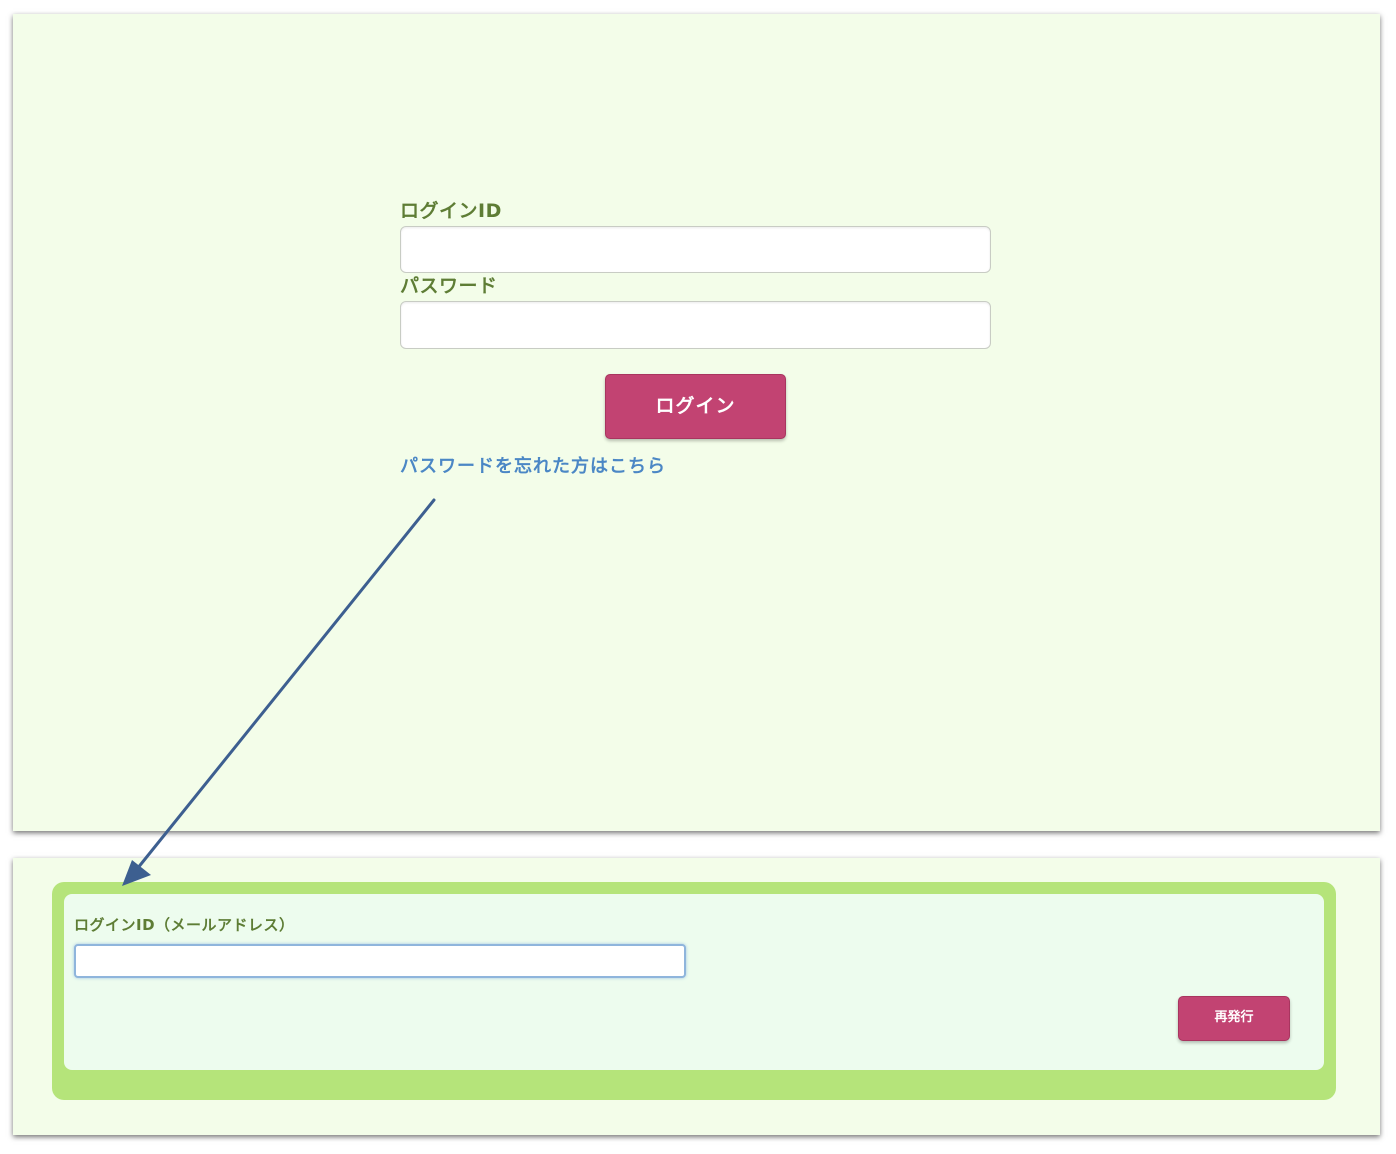 Image resolution: width=1396 pixels, height=1154 pixels. Describe the element at coordinates (449, 286) in the screenshot. I see `password-label: パスワード` at that location.